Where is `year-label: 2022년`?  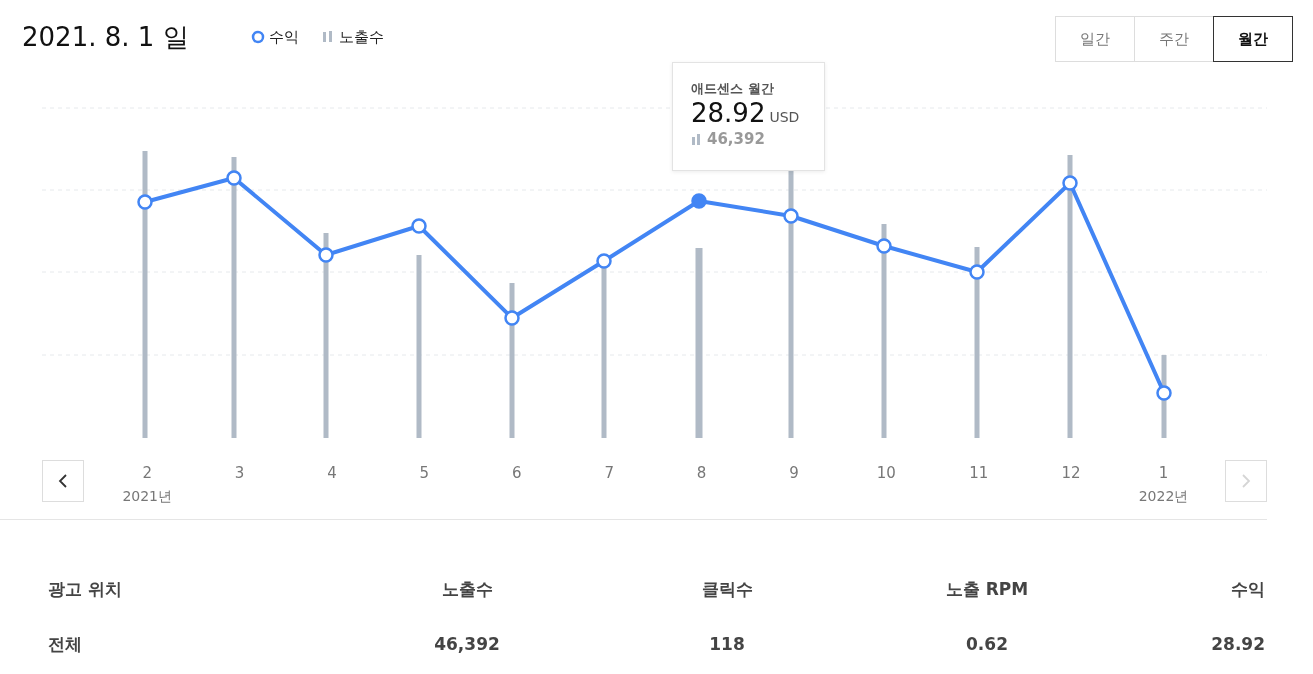
year-label: 2022년 is located at coordinates (1163, 496).